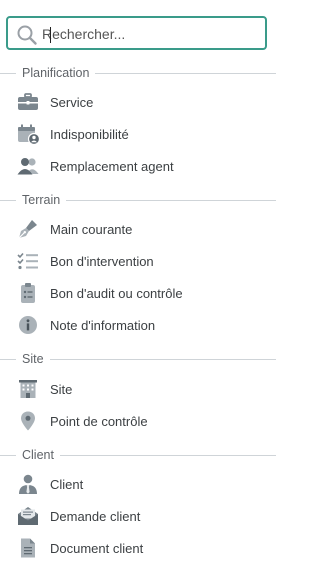 Image resolution: width=320 pixels, height=567 pixels. I want to click on info-icon, so click(28, 325).